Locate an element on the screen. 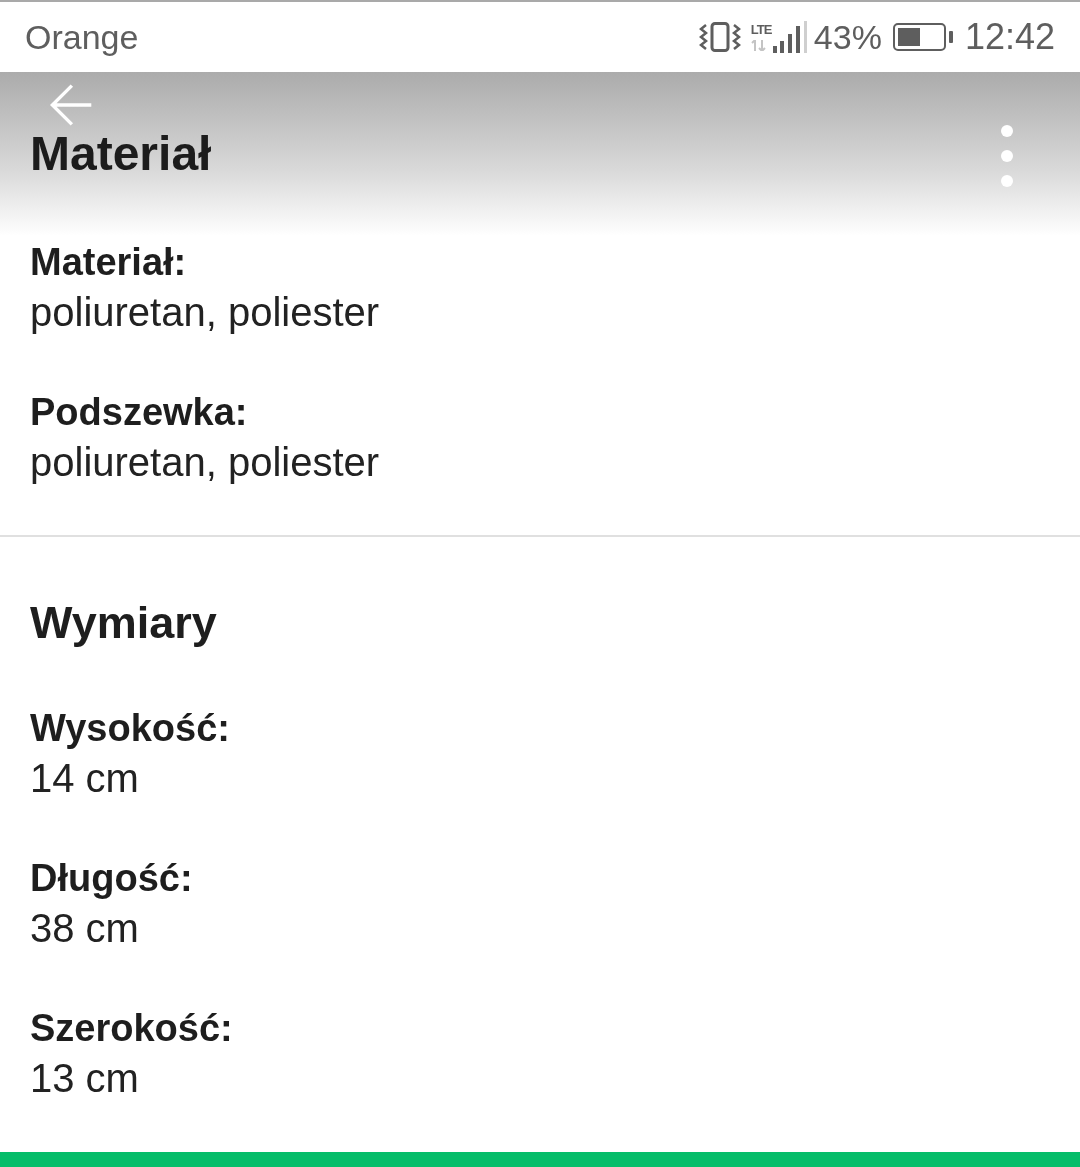 The height and width of the screenshot is (1167, 1080). network-type: LTE is located at coordinates (761, 29).